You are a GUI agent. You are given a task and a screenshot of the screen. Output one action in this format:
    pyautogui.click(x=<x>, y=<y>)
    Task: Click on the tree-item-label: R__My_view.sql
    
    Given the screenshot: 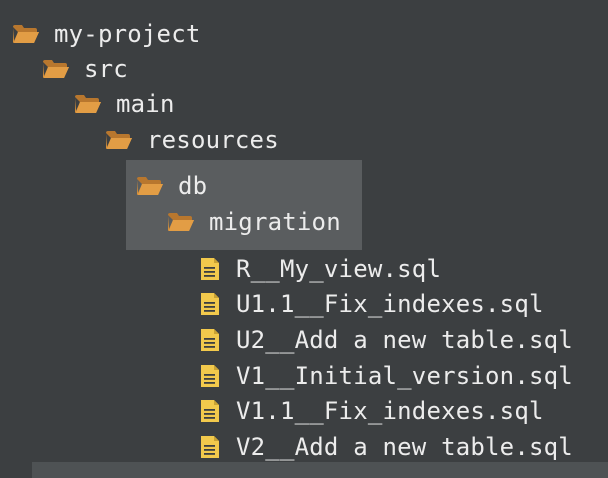 What is the action you would take?
    pyautogui.click(x=339, y=269)
    